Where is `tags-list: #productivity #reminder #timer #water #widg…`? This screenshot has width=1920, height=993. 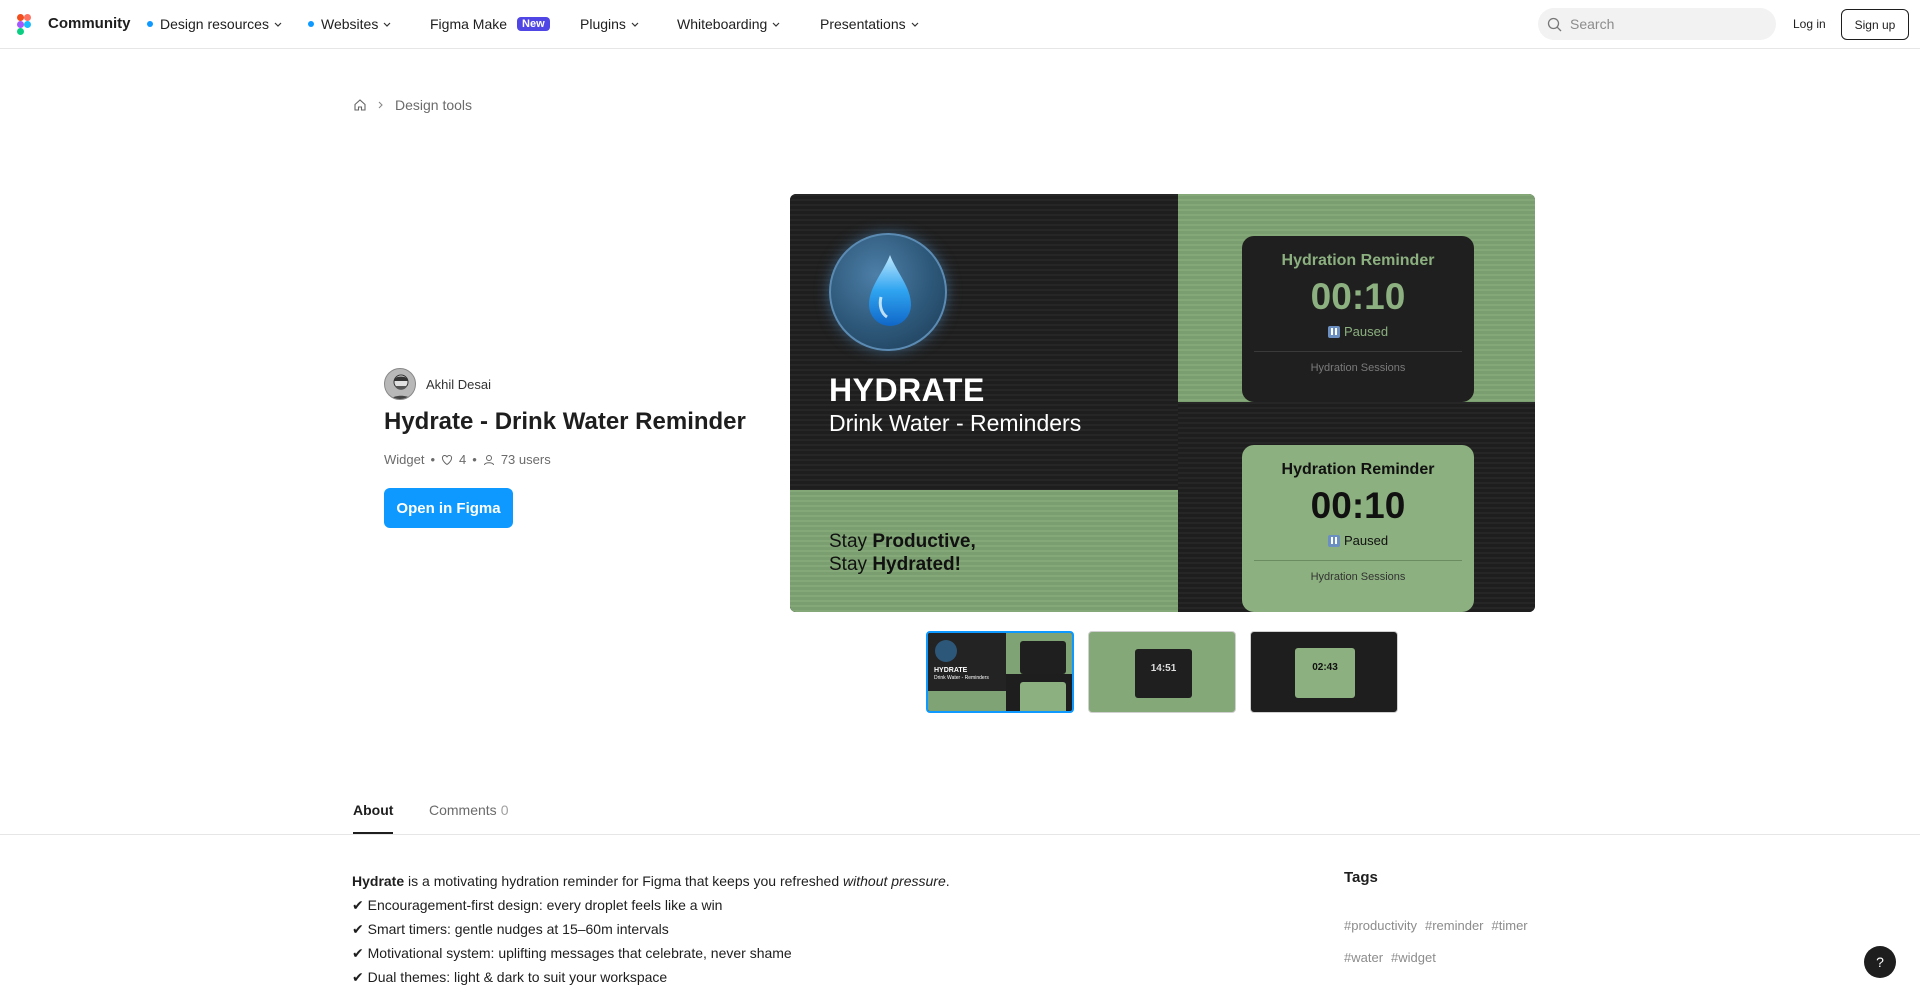
tags-list: #productivity #reminder #timer #water #widg… is located at coordinates (1454, 942).